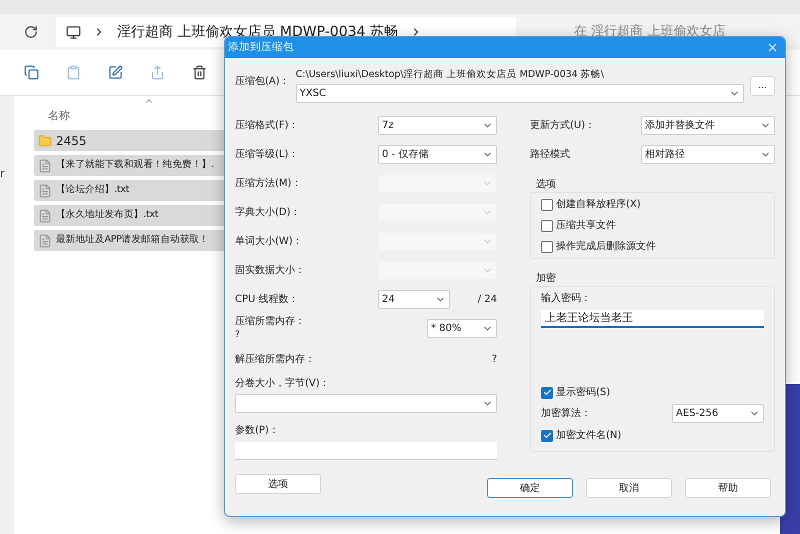 The height and width of the screenshot is (534, 800). I want to click on sidebar-text: r, so click(2, 173).